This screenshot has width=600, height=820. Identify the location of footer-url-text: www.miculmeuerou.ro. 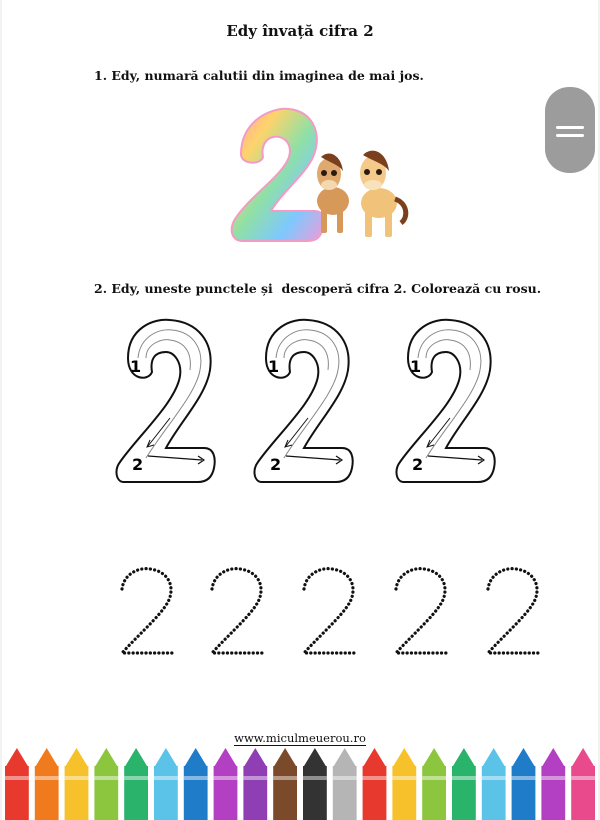
(300, 738).